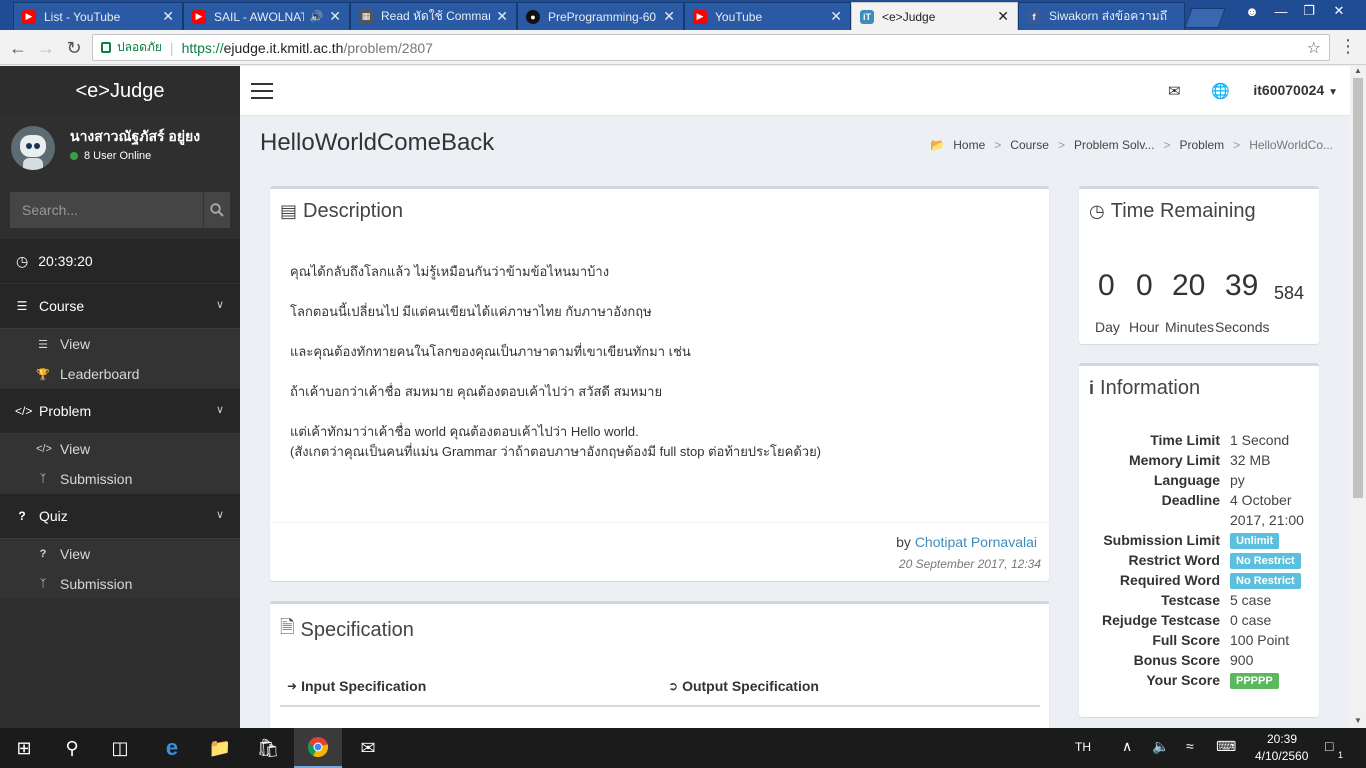  Describe the element at coordinates (1183, 211) in the screenshot. I see `box-title: Time Remaining` at that location.